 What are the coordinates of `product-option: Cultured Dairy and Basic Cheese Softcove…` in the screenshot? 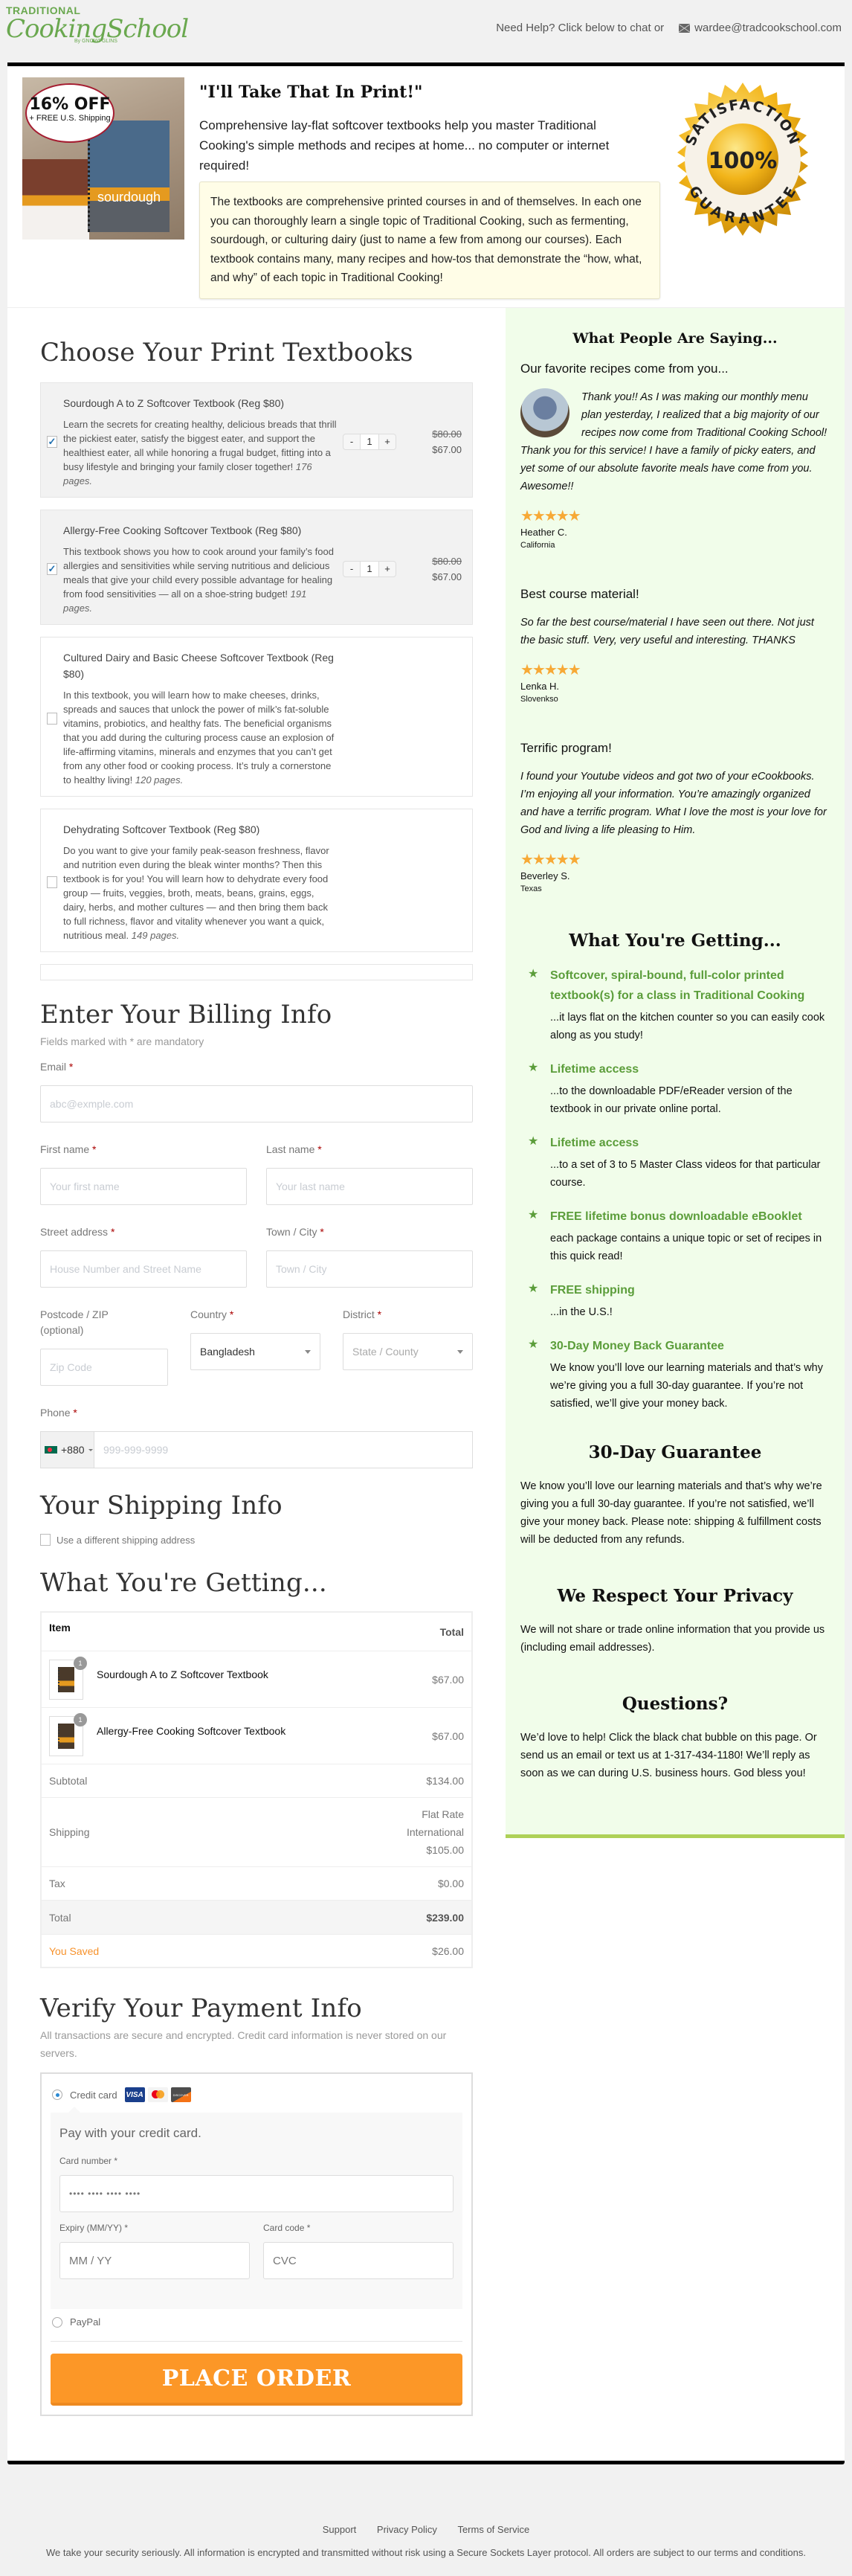 It's located at (256, 717).